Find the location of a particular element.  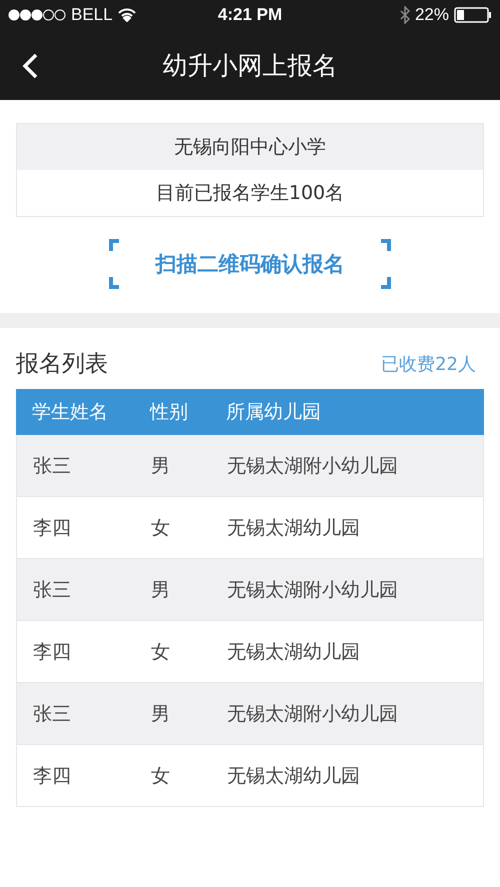

wifi-icon is located at coordinates (127, 15).